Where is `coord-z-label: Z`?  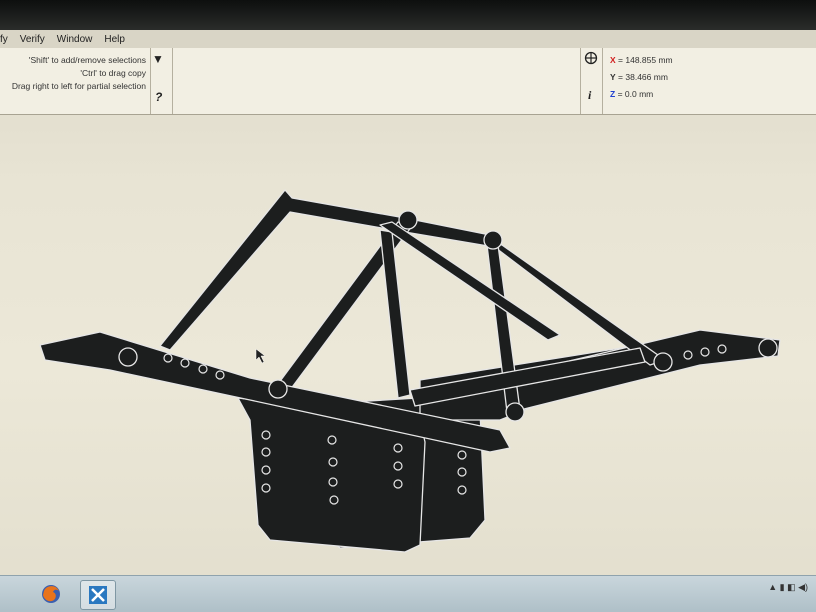 coord-z-label: Z is located at coordinates (613, 94).